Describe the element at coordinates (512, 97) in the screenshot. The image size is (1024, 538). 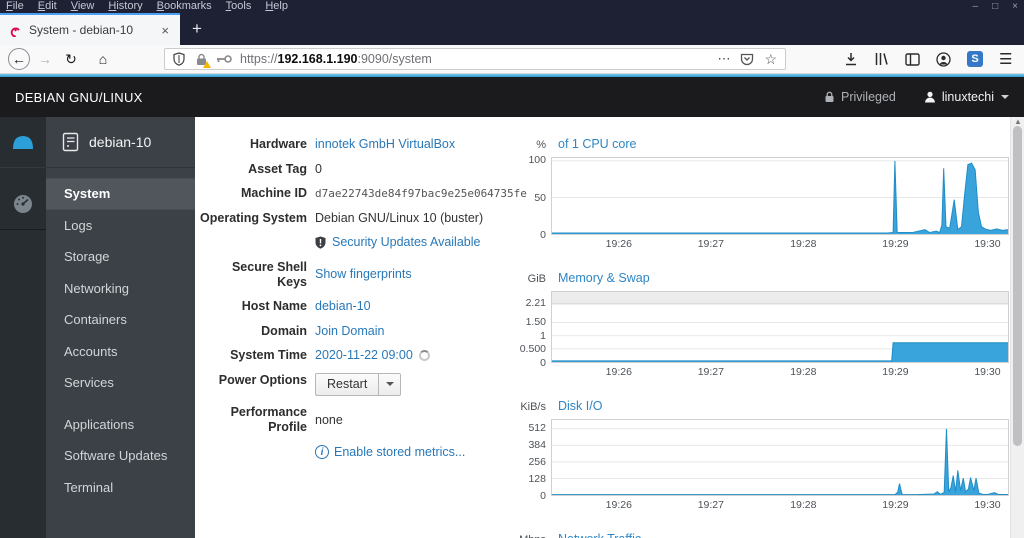
I see `cockpit-masthead: DEBIAN GNU/LINUX Privileged linuxtechi` at that location.